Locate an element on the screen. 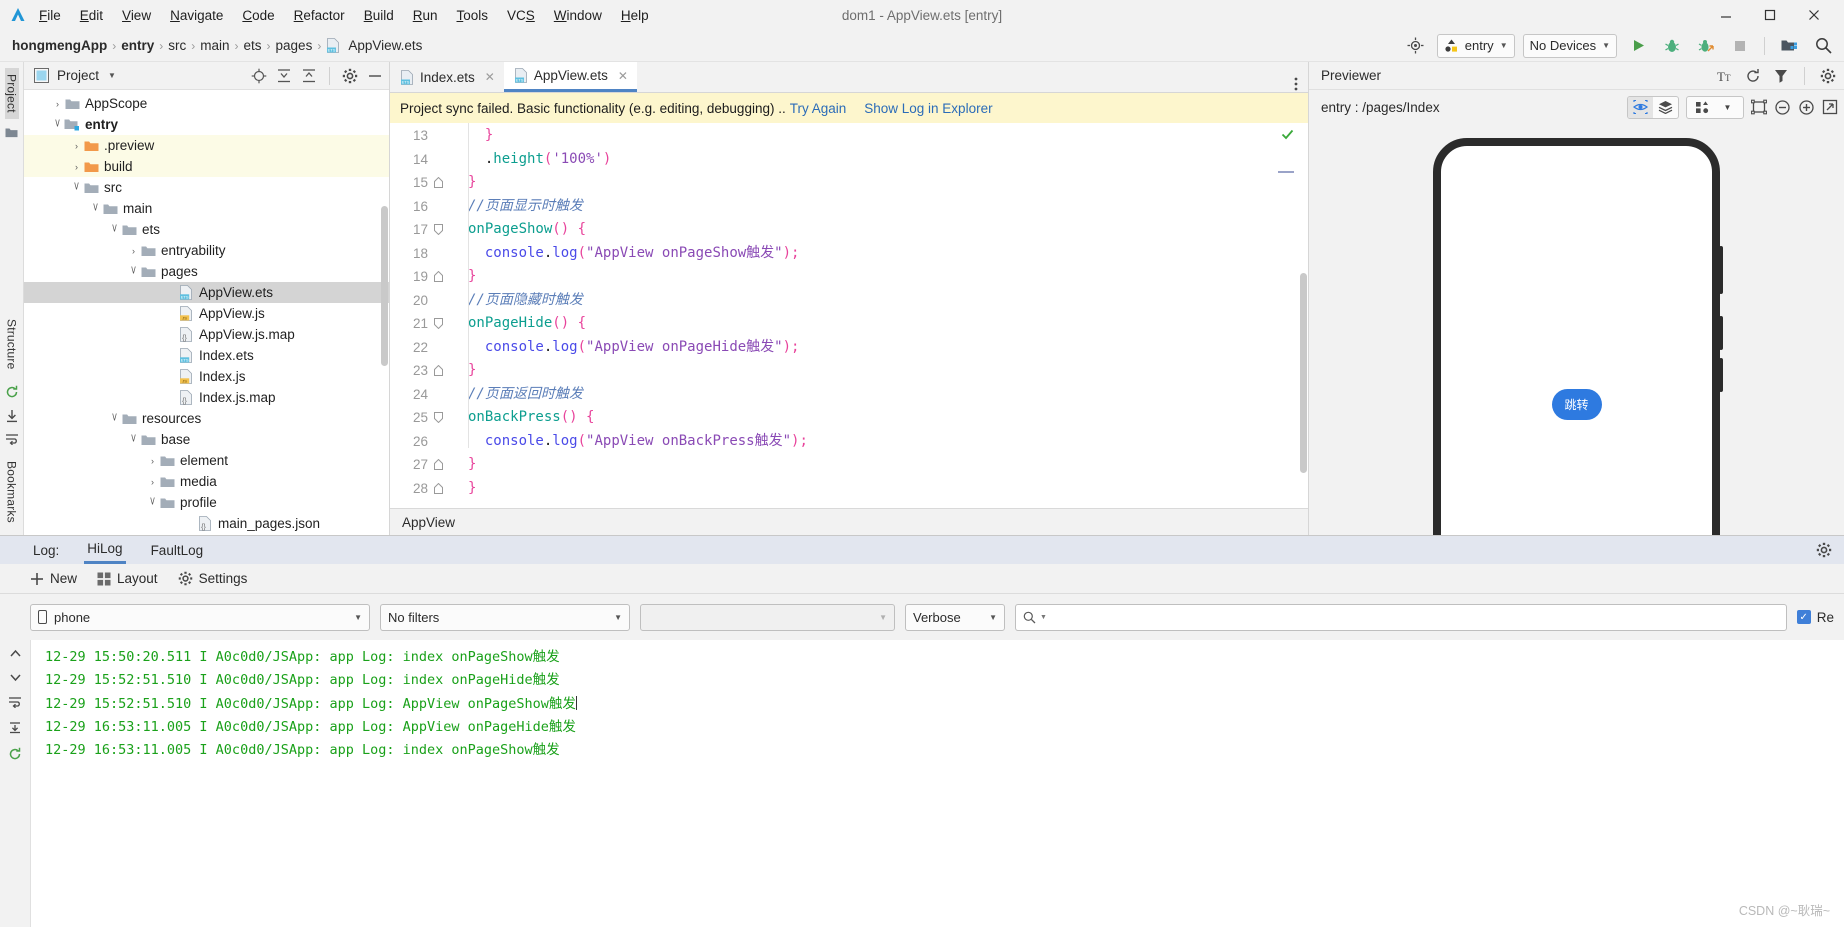  hide-panel-icon is located at coordinates (375, 76).